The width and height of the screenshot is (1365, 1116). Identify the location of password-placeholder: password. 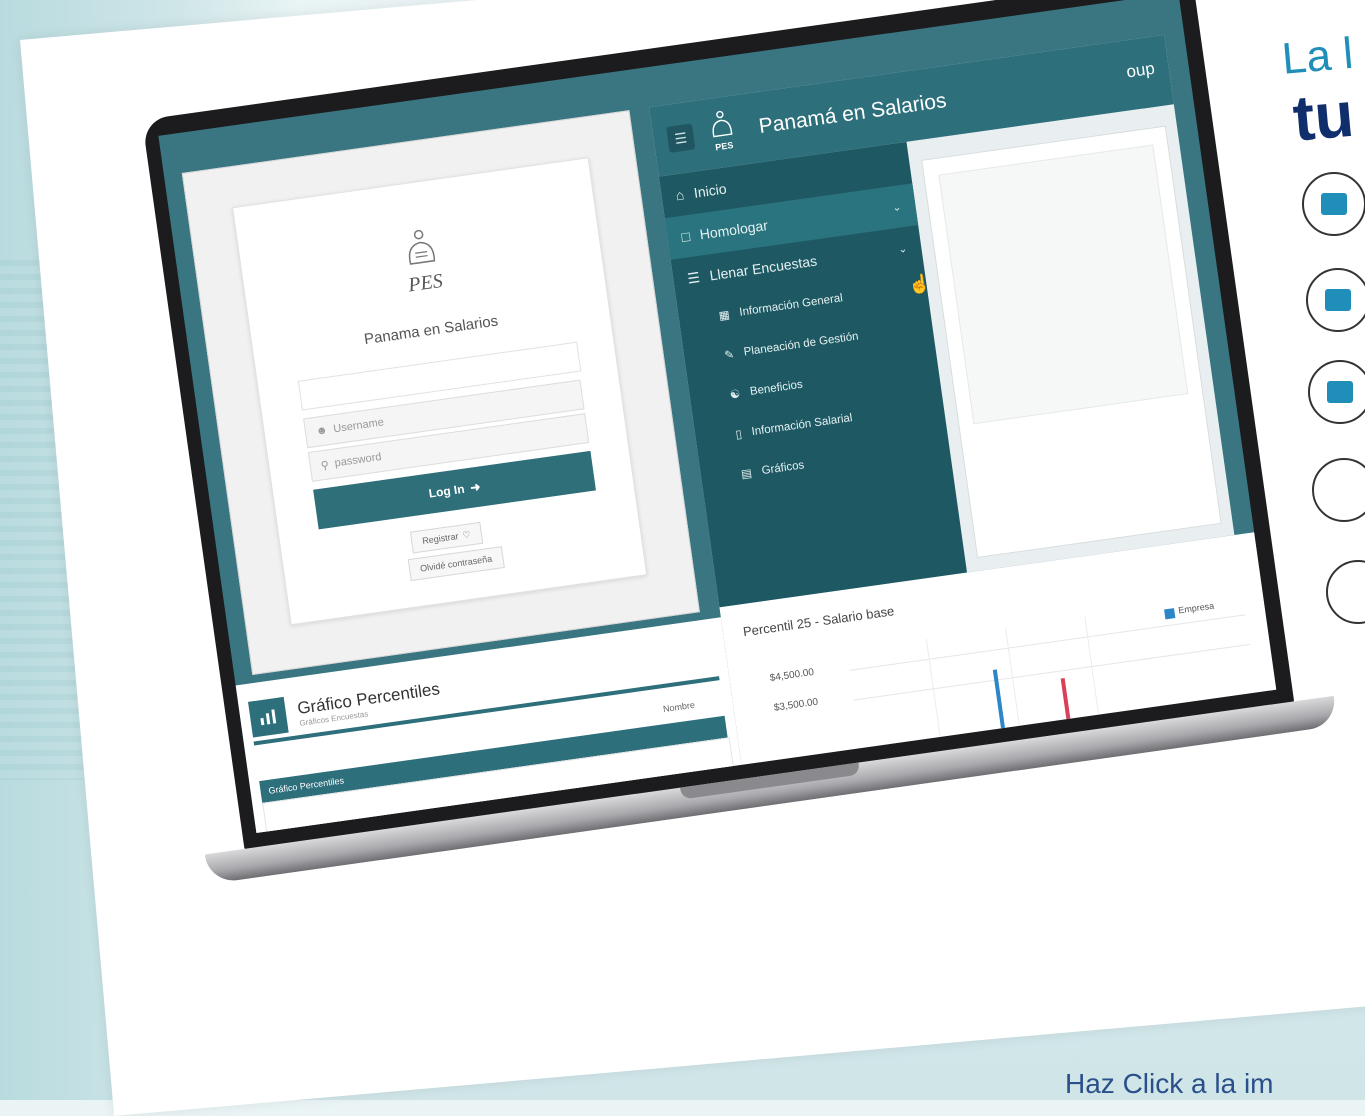
(358, 460).